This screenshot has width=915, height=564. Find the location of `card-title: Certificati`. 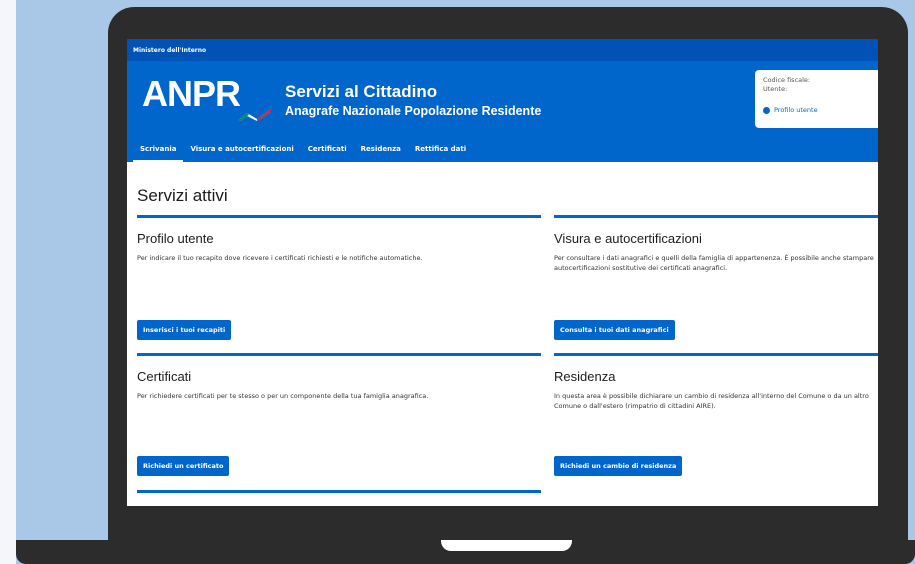

card-title: Certificati is located at coordinates (164, 376).